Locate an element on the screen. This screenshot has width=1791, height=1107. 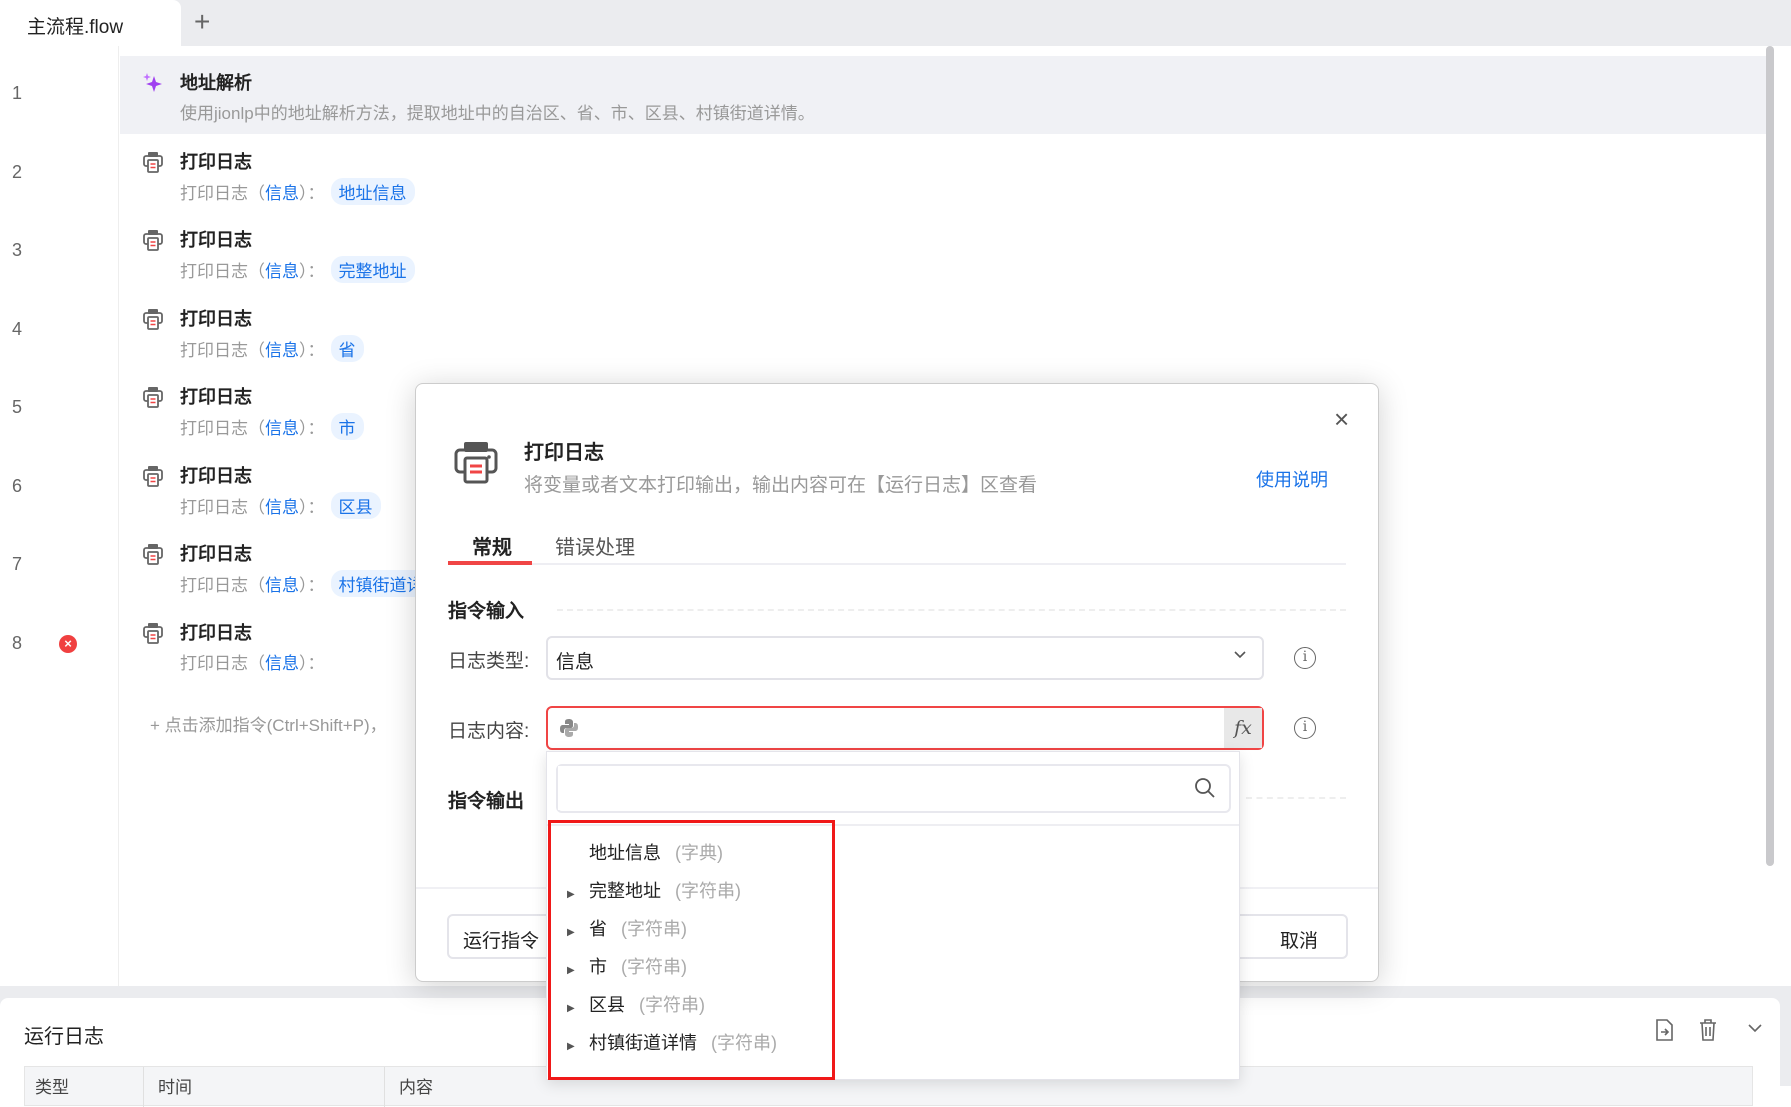
log-content-label: 日志内容: is located at coordinates (489, 731).